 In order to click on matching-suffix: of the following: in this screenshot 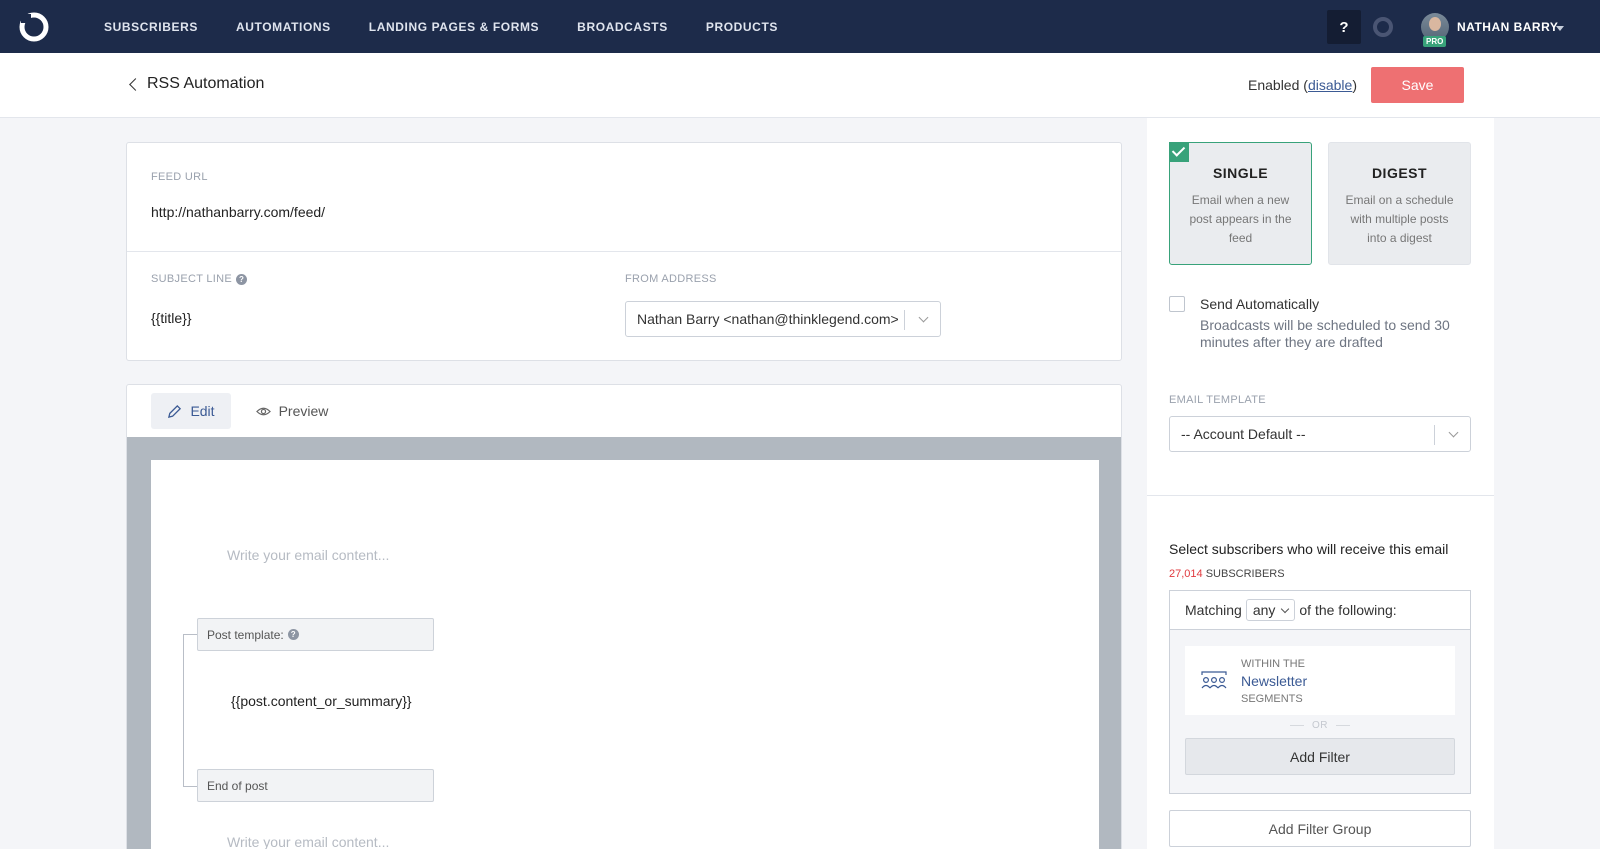, I will do `click(1348, 610)`.